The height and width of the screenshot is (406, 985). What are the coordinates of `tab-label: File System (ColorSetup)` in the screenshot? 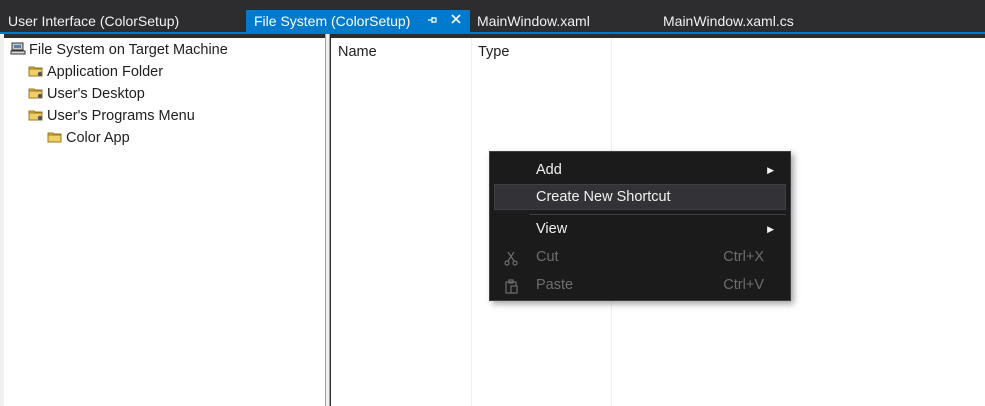 It's located at (332, 21).